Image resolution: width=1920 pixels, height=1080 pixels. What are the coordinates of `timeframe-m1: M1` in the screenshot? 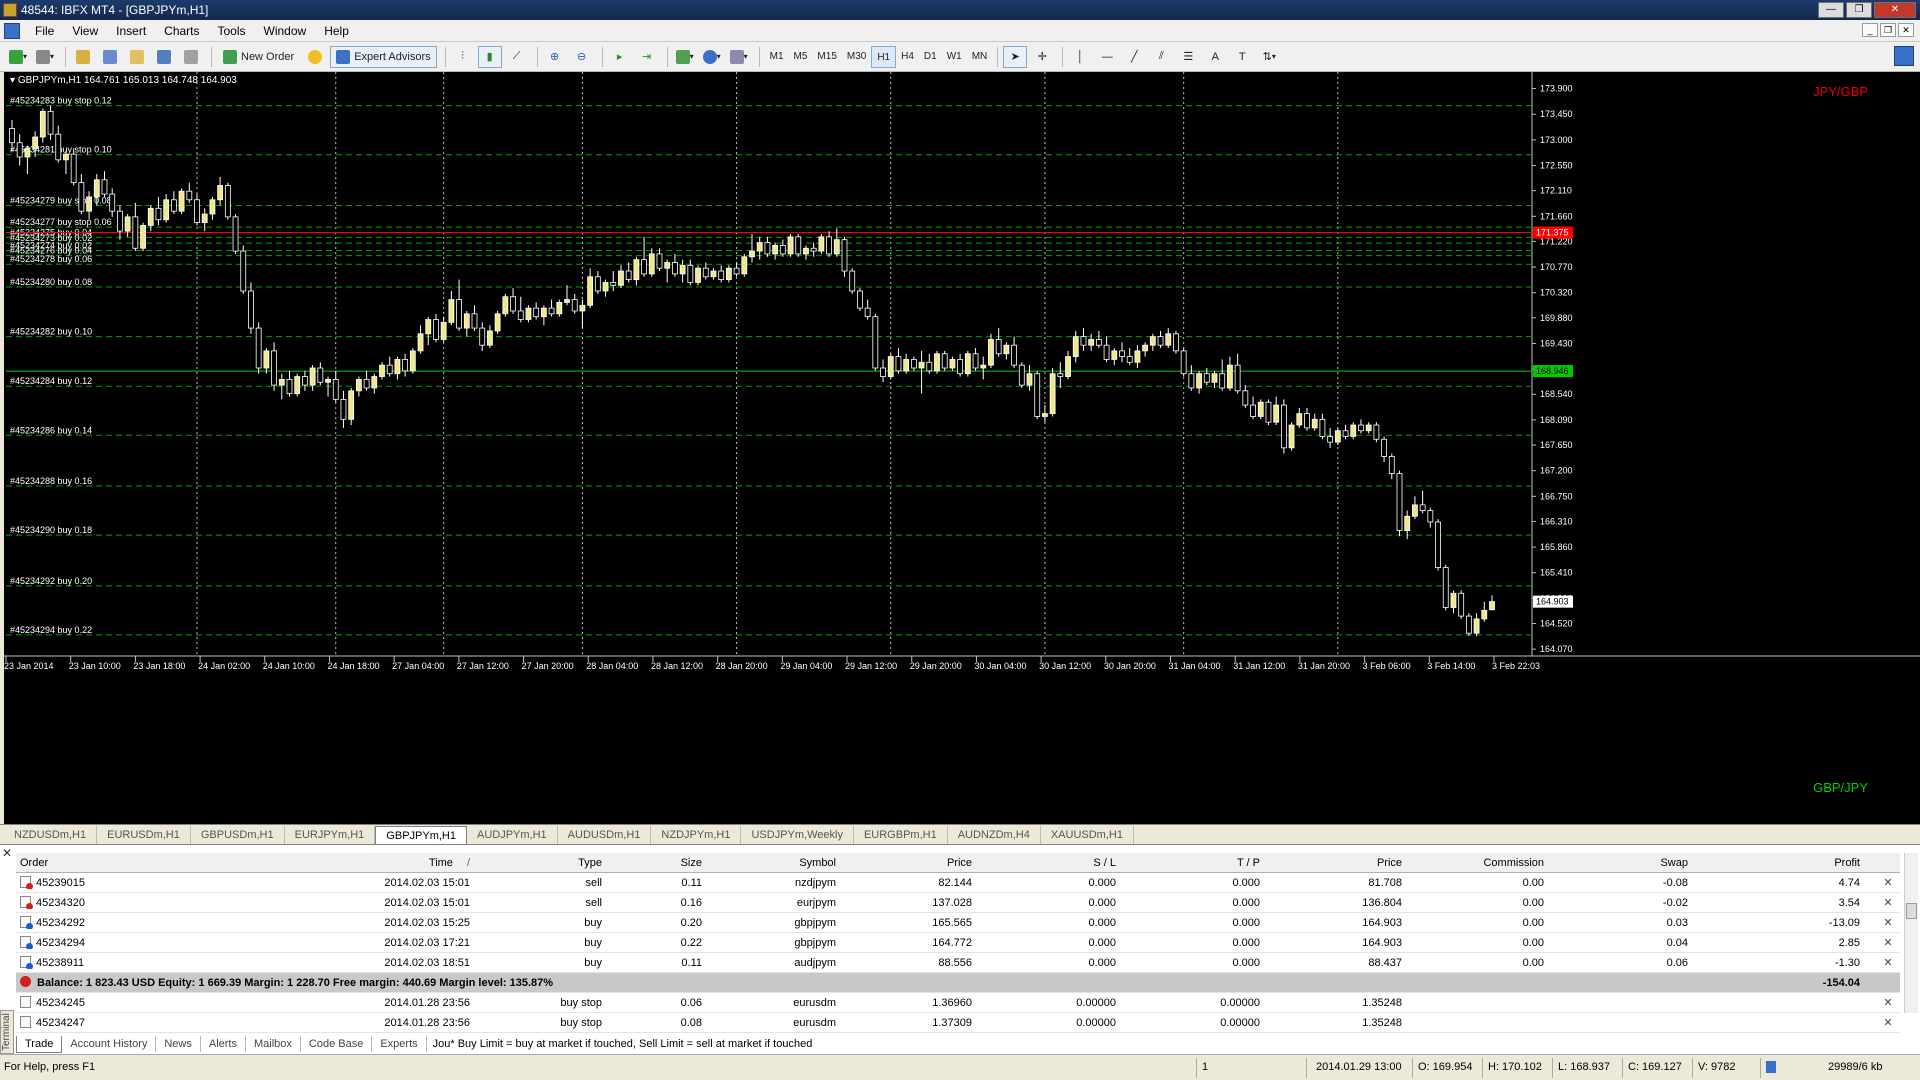 It's located at (777, 57).